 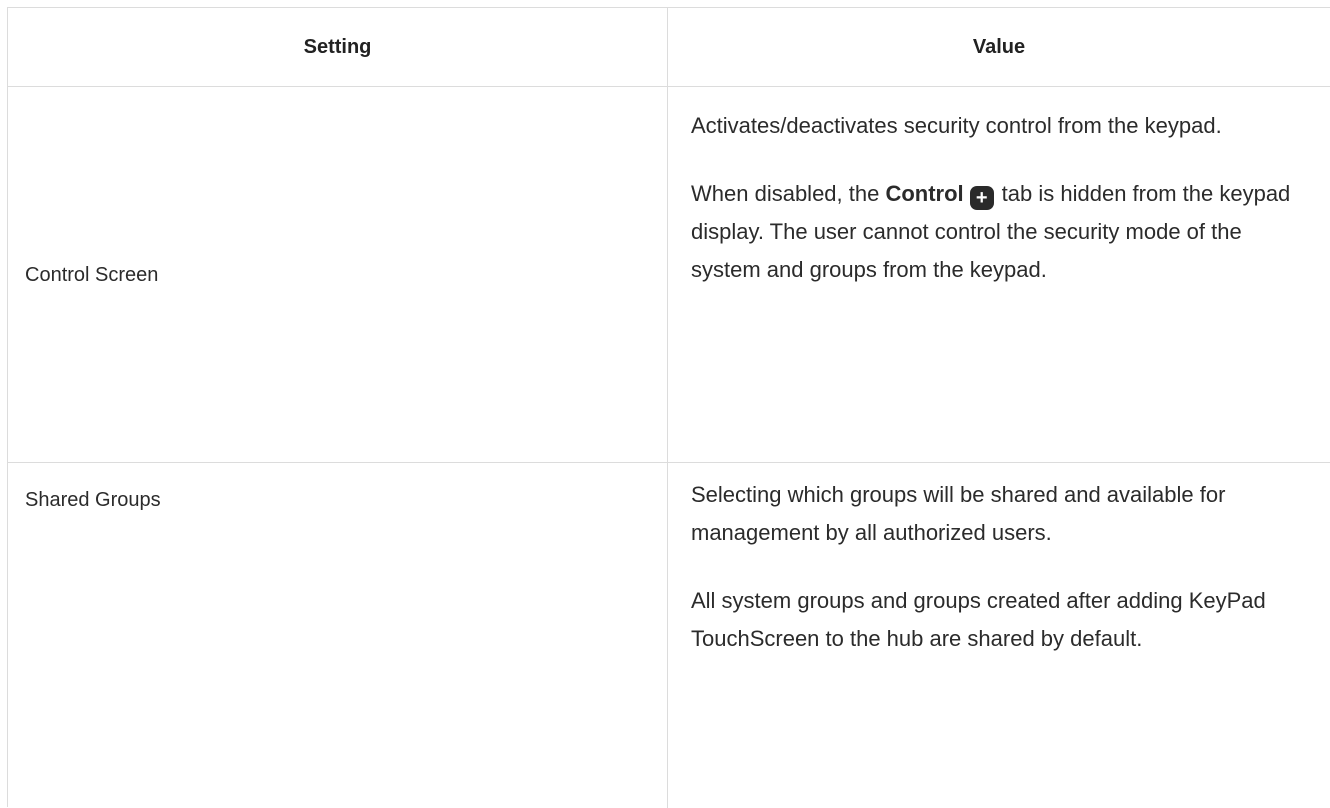 What do you see at coordinates (92, 275) in the screenshot?
I see `setting-name: Control Screen` at bounding box center [92, 275].